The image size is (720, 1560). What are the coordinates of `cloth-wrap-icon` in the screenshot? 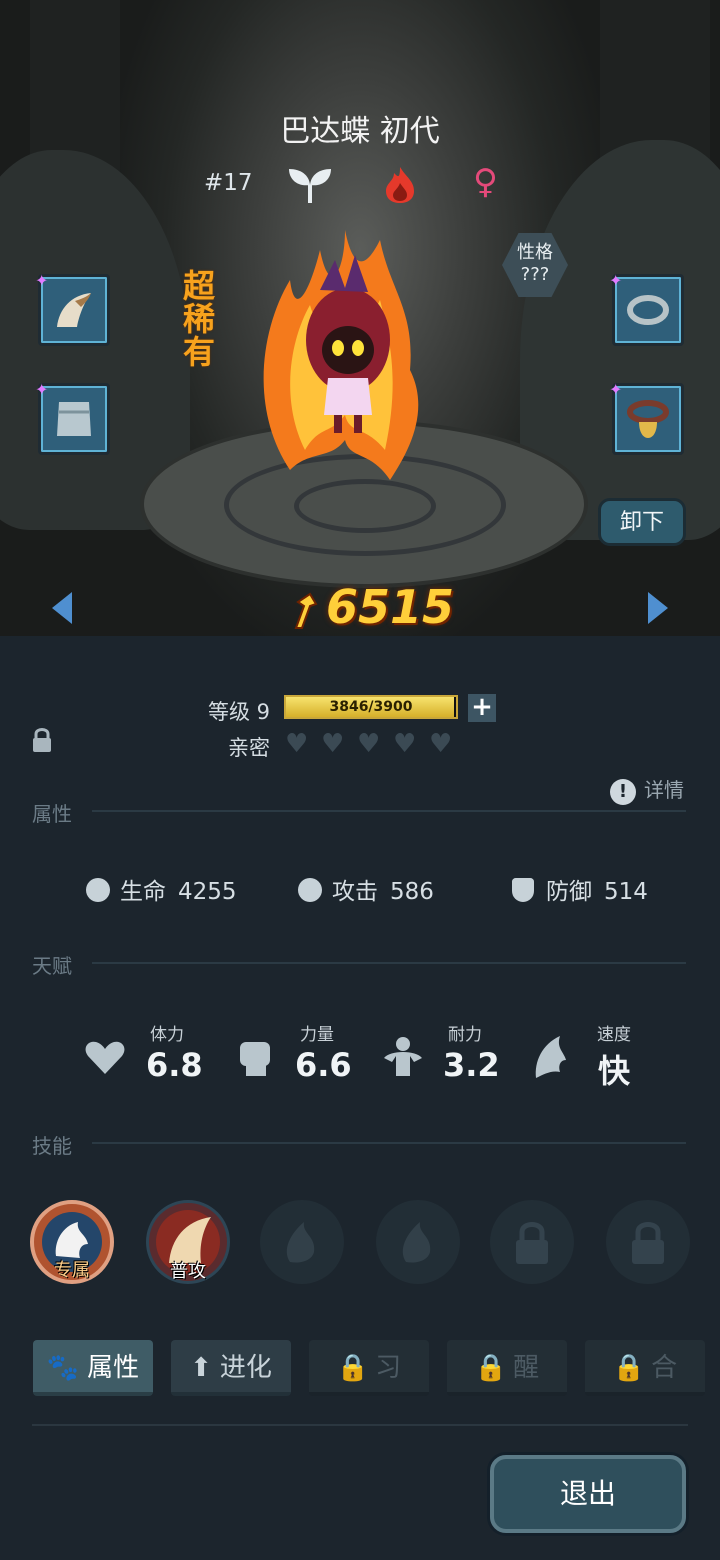 It's located at (74, 419).